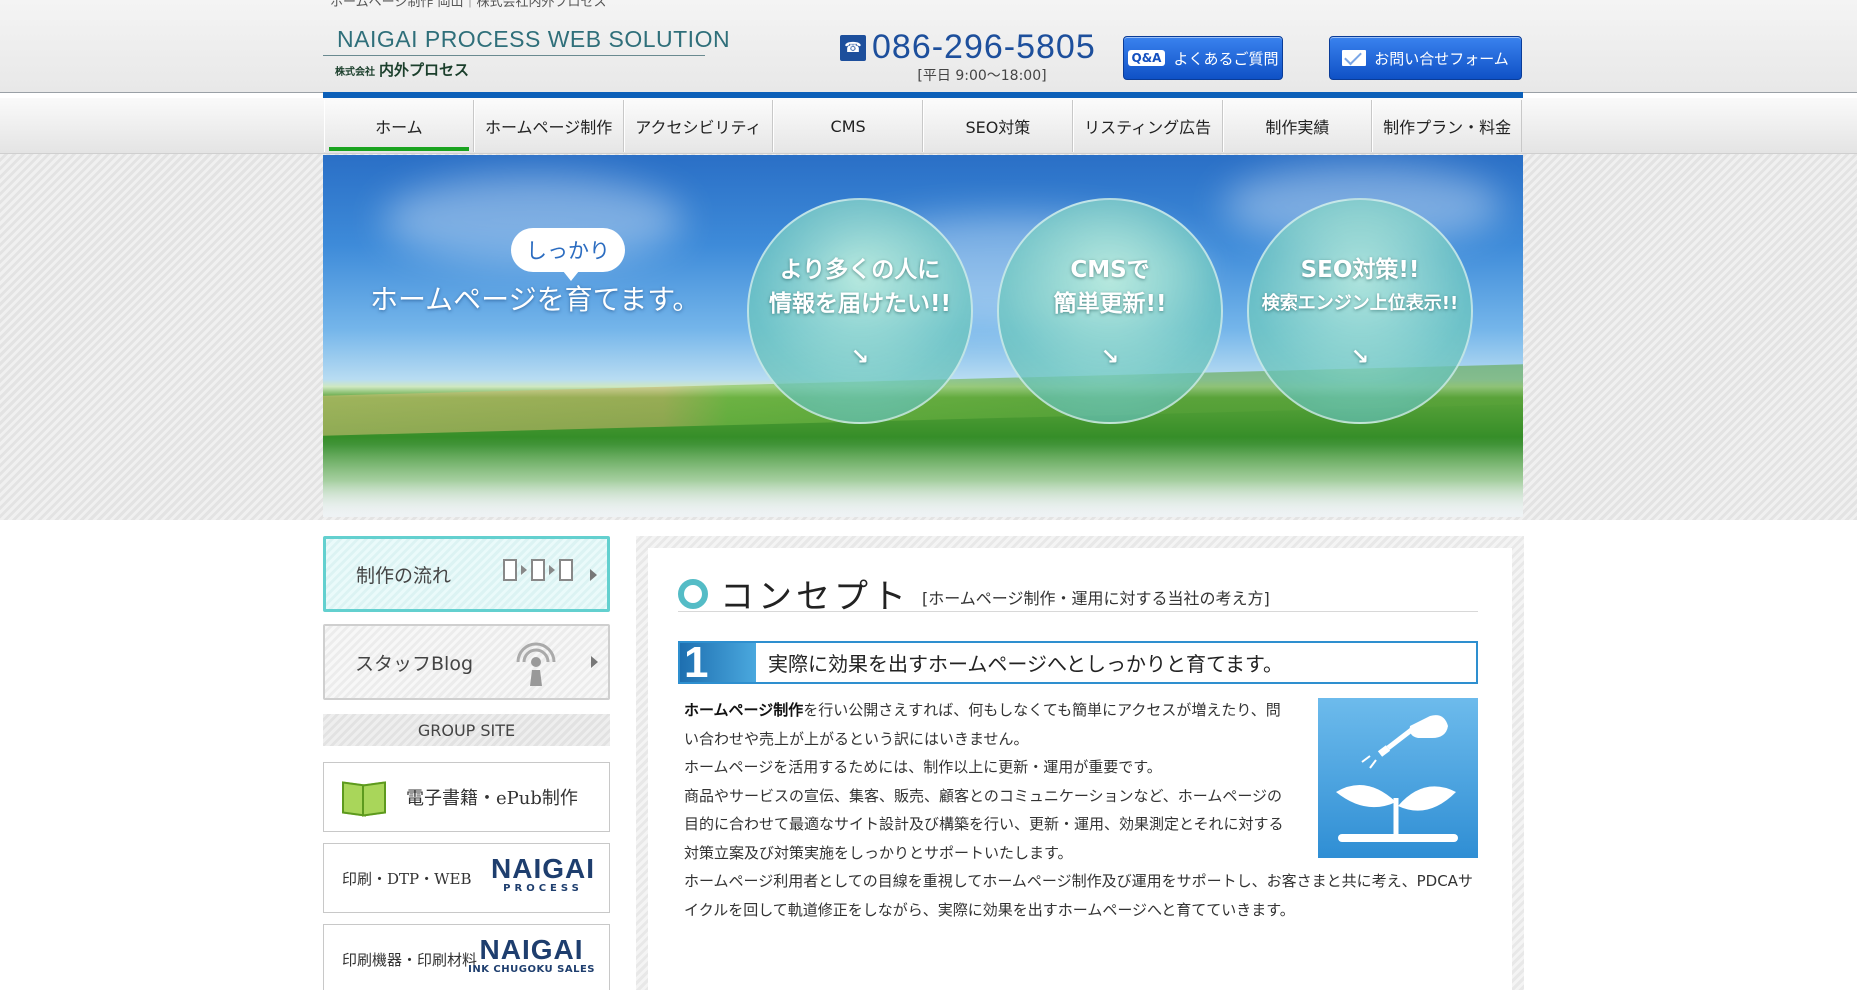 The image size is (1857, 990). Describe the element at coordinates (860, 269) in the screenshot. I see `circle-line1: より多くの人に` at that location.